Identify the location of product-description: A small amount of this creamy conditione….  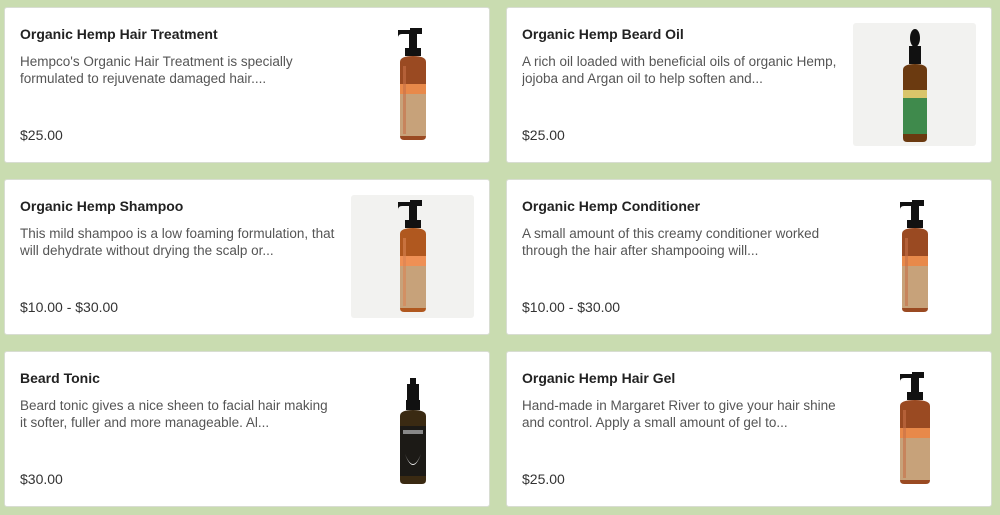
(671, 242).